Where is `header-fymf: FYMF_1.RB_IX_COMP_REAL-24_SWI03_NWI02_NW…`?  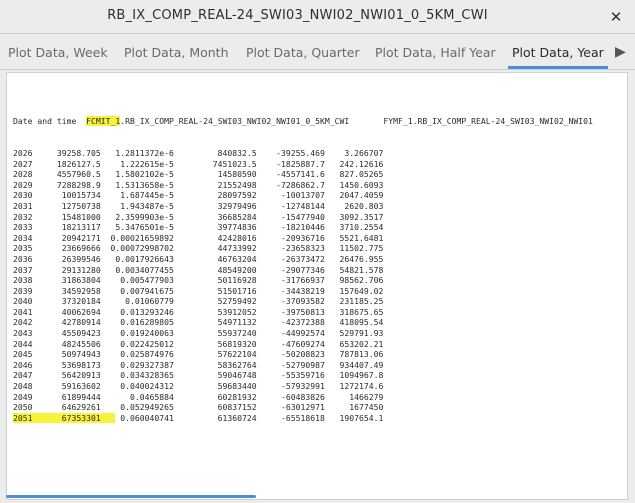
header-fymf: FYMF_1.RB_IX_COMP_REAL-24_SWI03_NWI02_NW… is located at coordinates (488, 121).